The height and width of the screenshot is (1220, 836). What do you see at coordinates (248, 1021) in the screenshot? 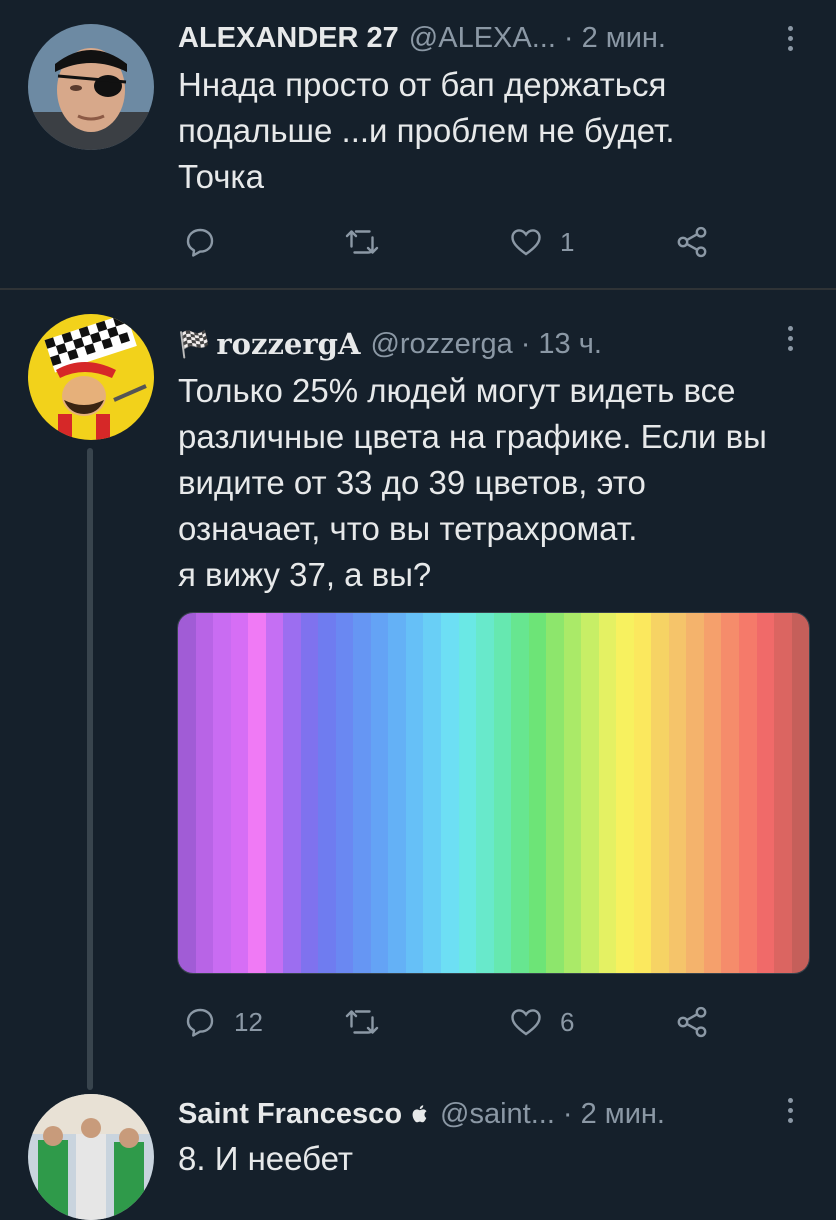
I see `reply-count: 12` at bounding box center [248, 1021].